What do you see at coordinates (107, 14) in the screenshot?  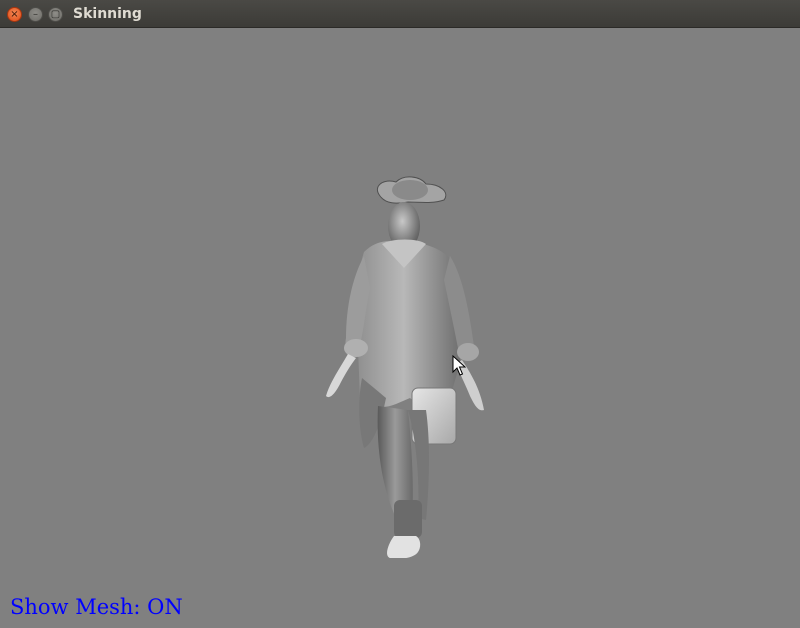 I see `window-title: Skinning` at bounding box center [107, 14].